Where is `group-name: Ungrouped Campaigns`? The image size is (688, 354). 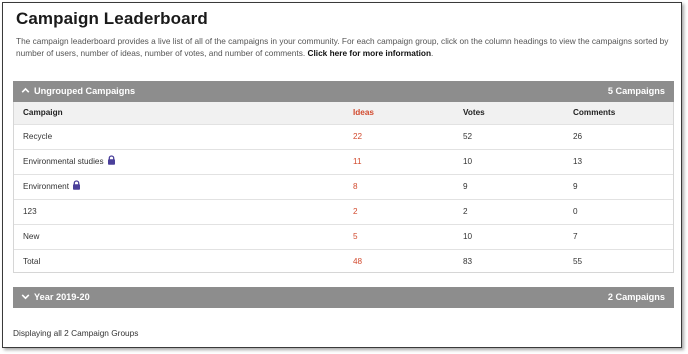 group-name: Ungrouped Campaigns is located at coordinates (85, 91).